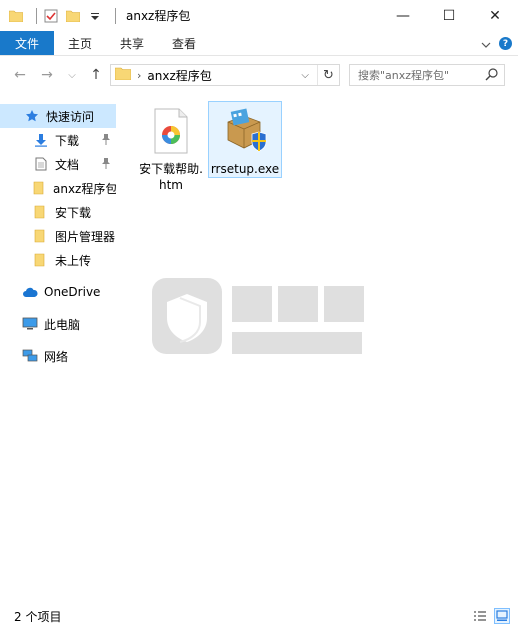 The height and width of the screenshot is (628, 518). Describe the element at coordinates (38, 616) in the screenshot. I see `item-count: 2 个项目` at that location.